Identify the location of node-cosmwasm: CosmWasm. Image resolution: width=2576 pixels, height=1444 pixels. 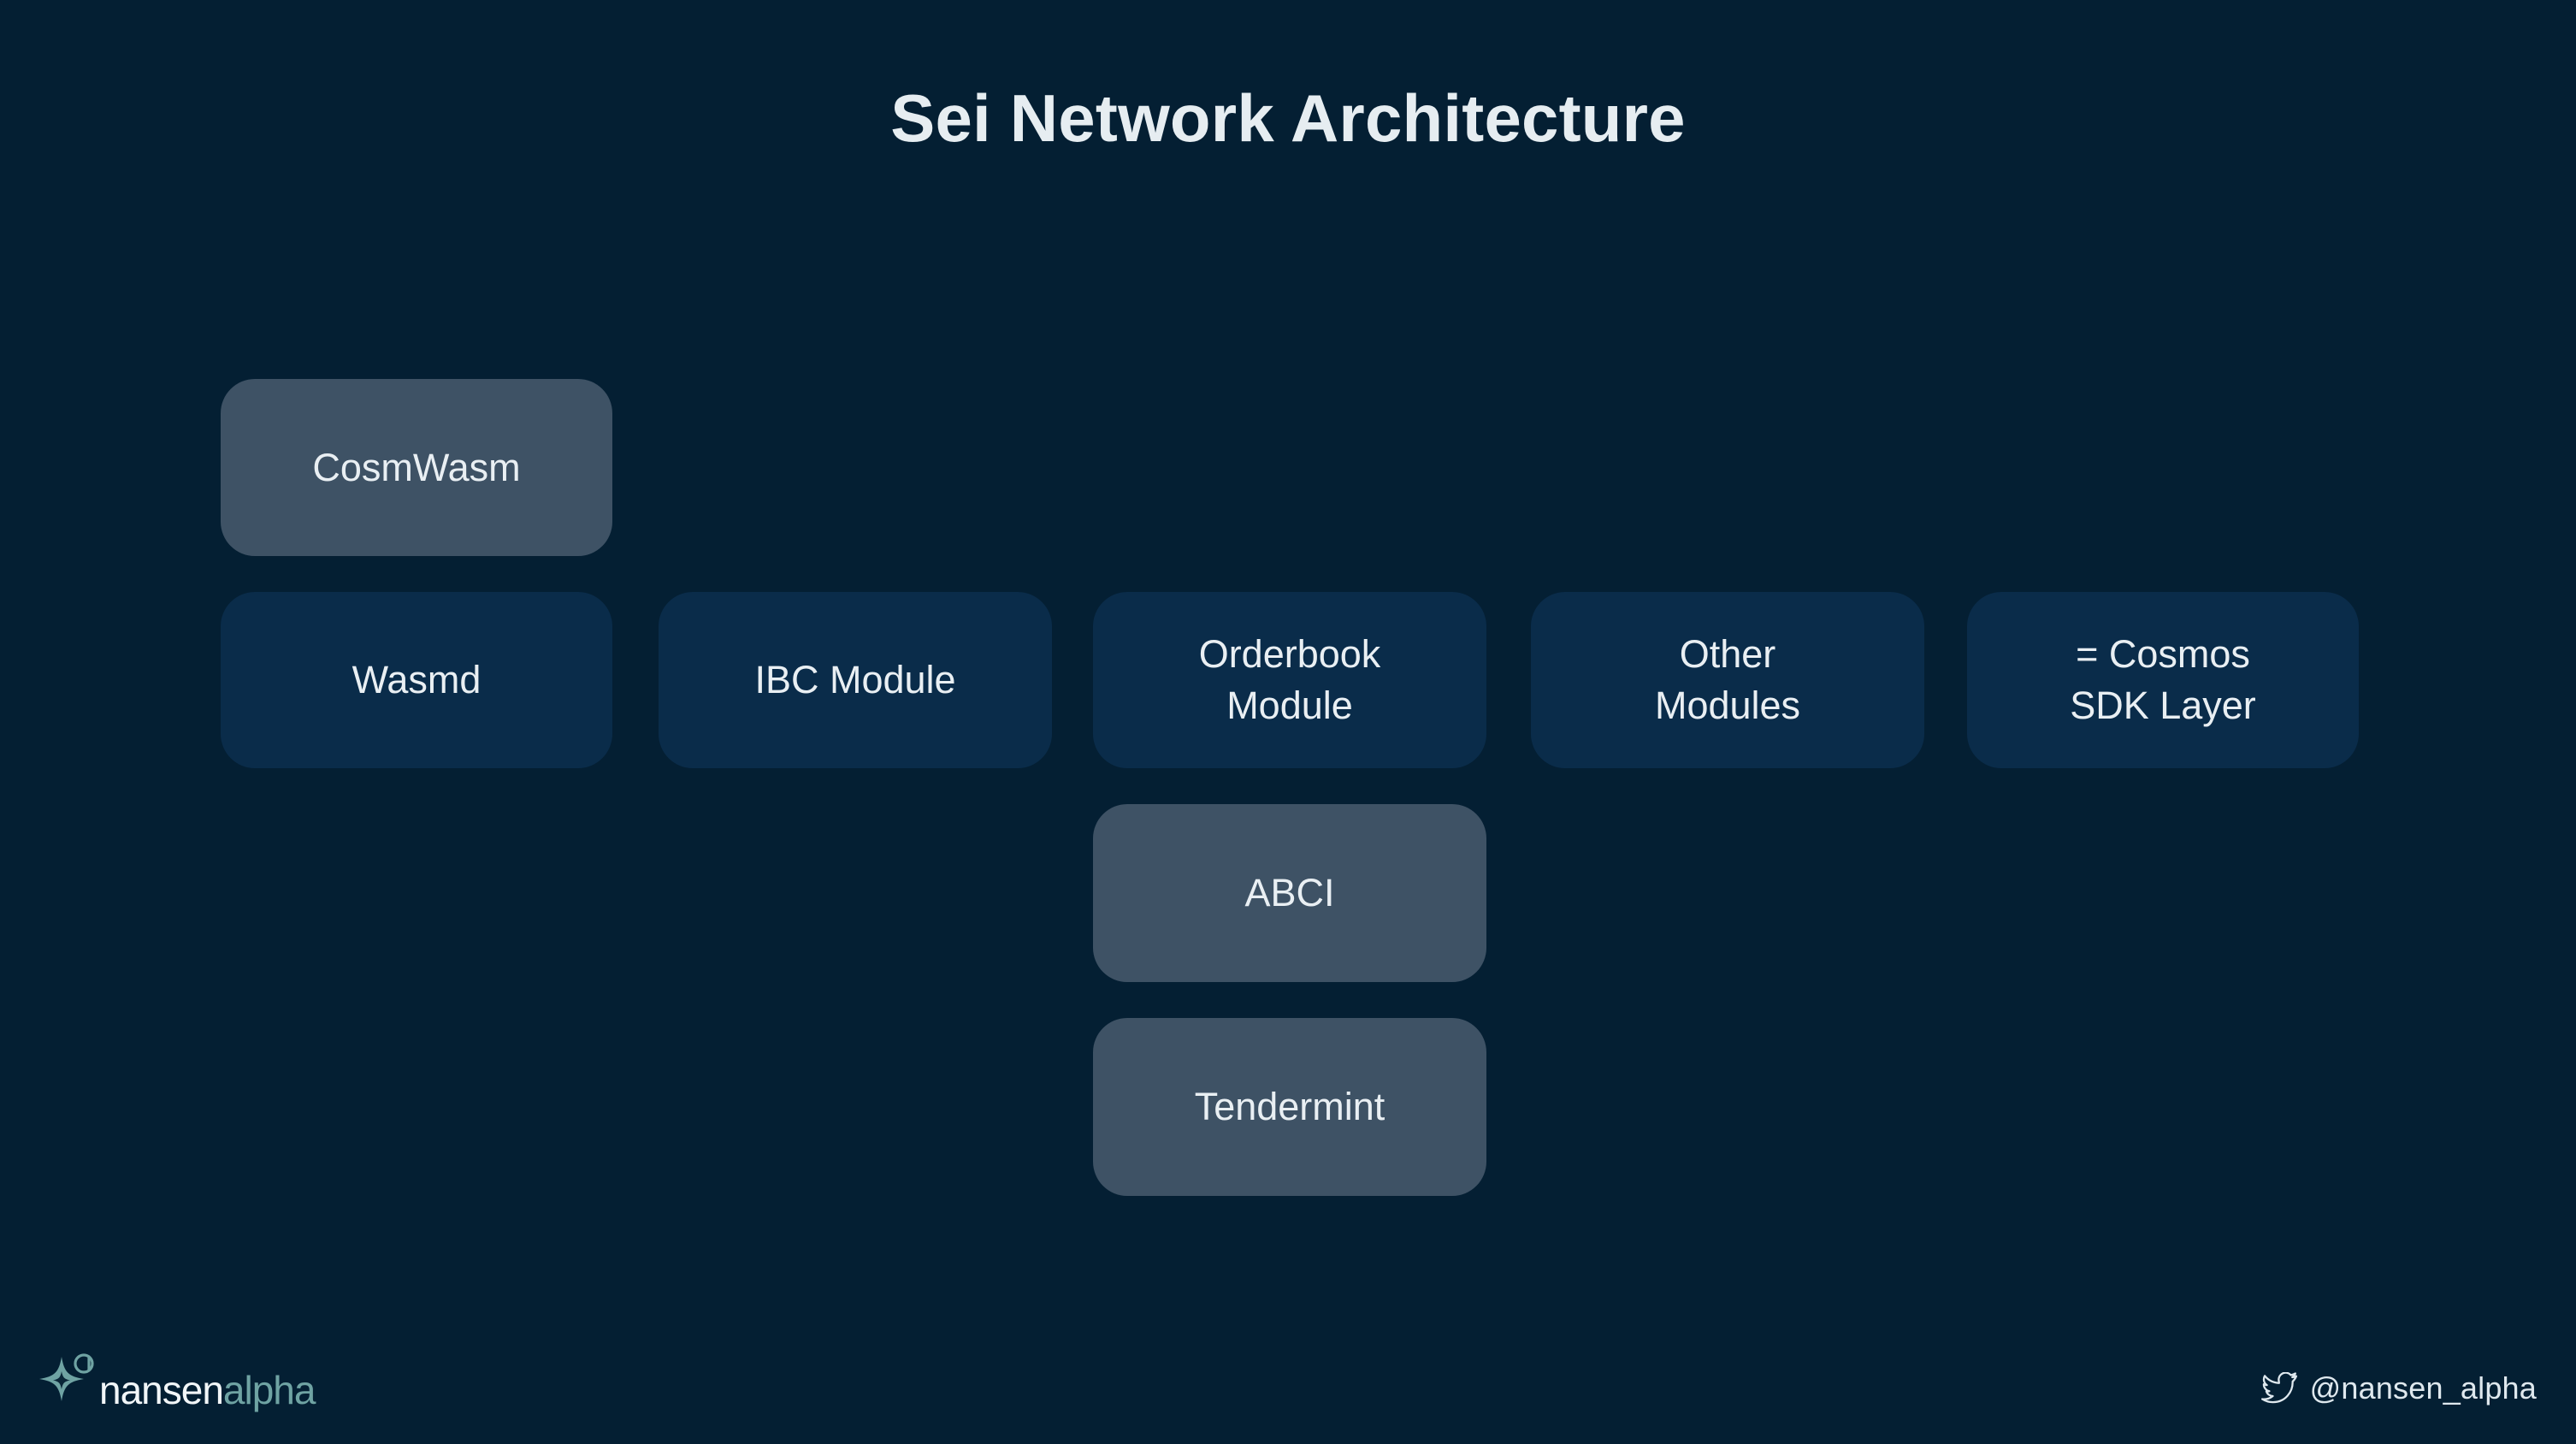
(416, 467).